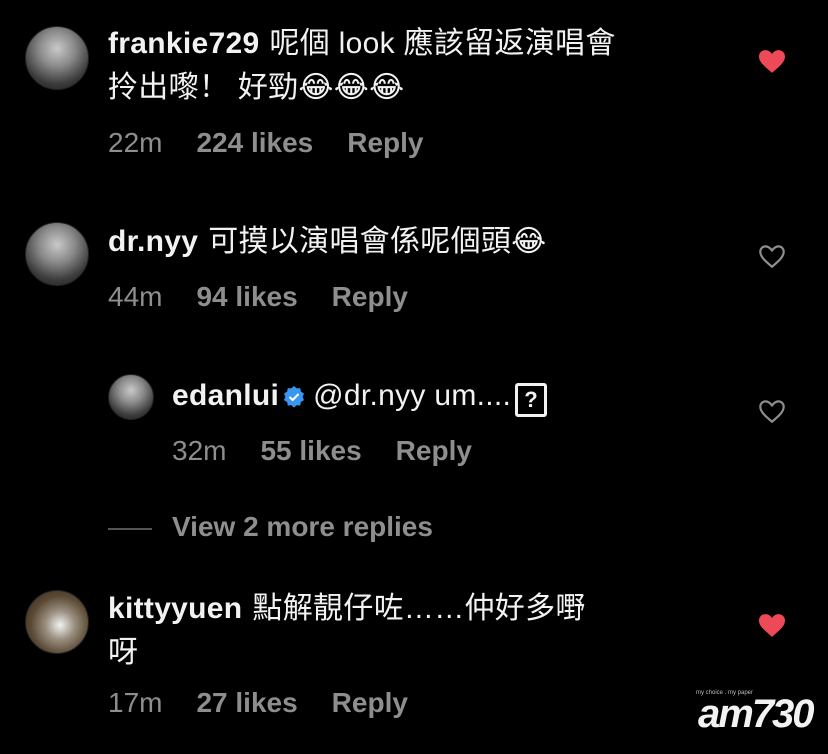 Image resolution: width=828 pixels, height=754 pixels. What do you see at coordinates (175, 608) in the screenshot?
I see `username: kittyyuen` at bounding box center [175, 608].